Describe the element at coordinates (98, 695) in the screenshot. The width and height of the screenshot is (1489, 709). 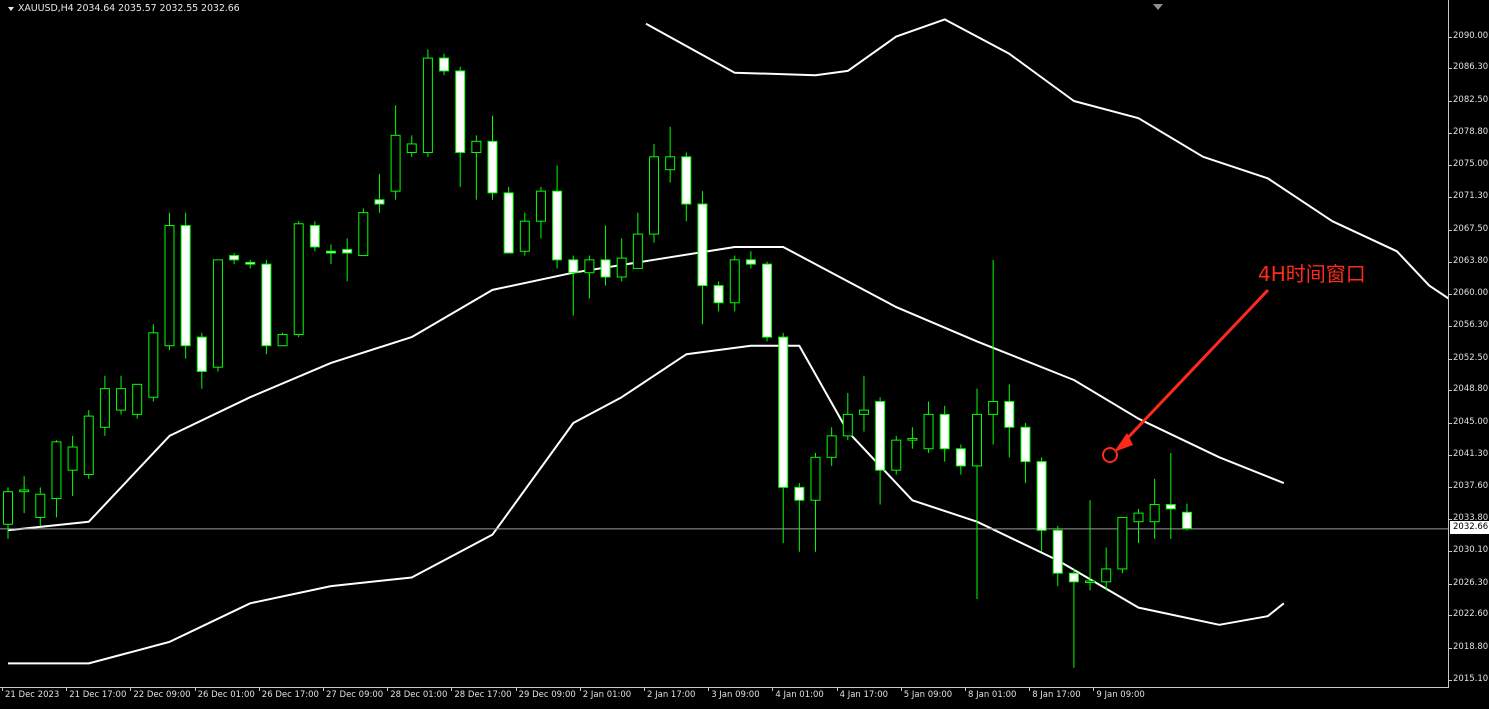
I see `time-tick-label: 21 Dec 17:00` at that location.